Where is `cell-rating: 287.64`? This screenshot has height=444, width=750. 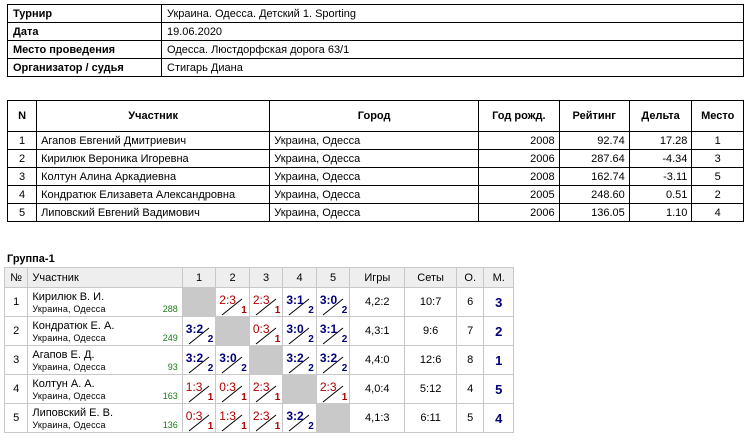 cell-rating: 287.64 is located at coordinates (594, 158).